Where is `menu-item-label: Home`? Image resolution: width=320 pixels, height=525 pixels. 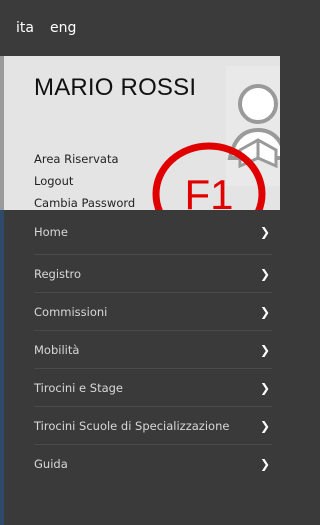 menu-item-label: Home is located at coordinates (51, 232).